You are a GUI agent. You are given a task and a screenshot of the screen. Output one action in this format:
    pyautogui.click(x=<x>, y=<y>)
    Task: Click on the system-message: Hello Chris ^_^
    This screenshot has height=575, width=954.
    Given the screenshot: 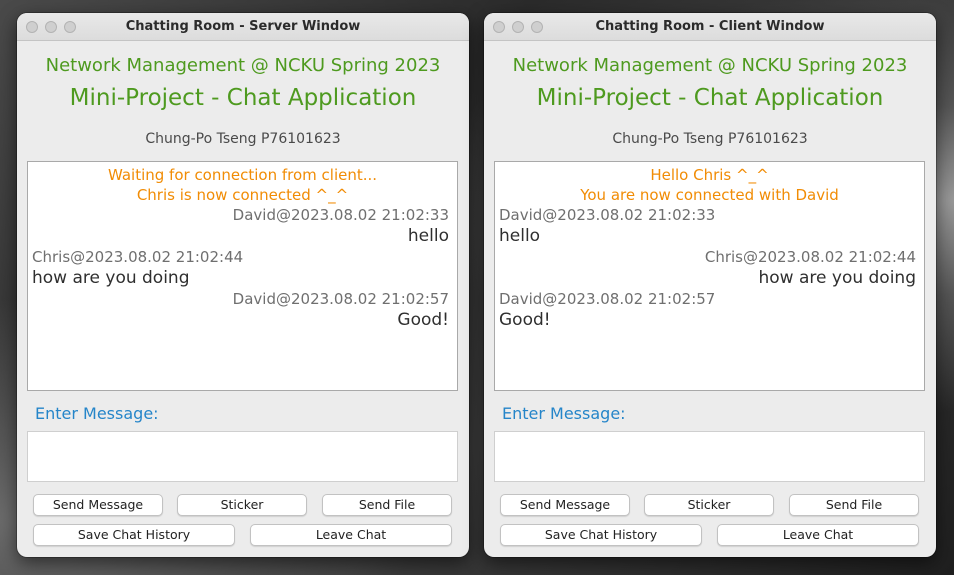 What is the action you would take?
    pyautogui.click(x=709, y=175)
    